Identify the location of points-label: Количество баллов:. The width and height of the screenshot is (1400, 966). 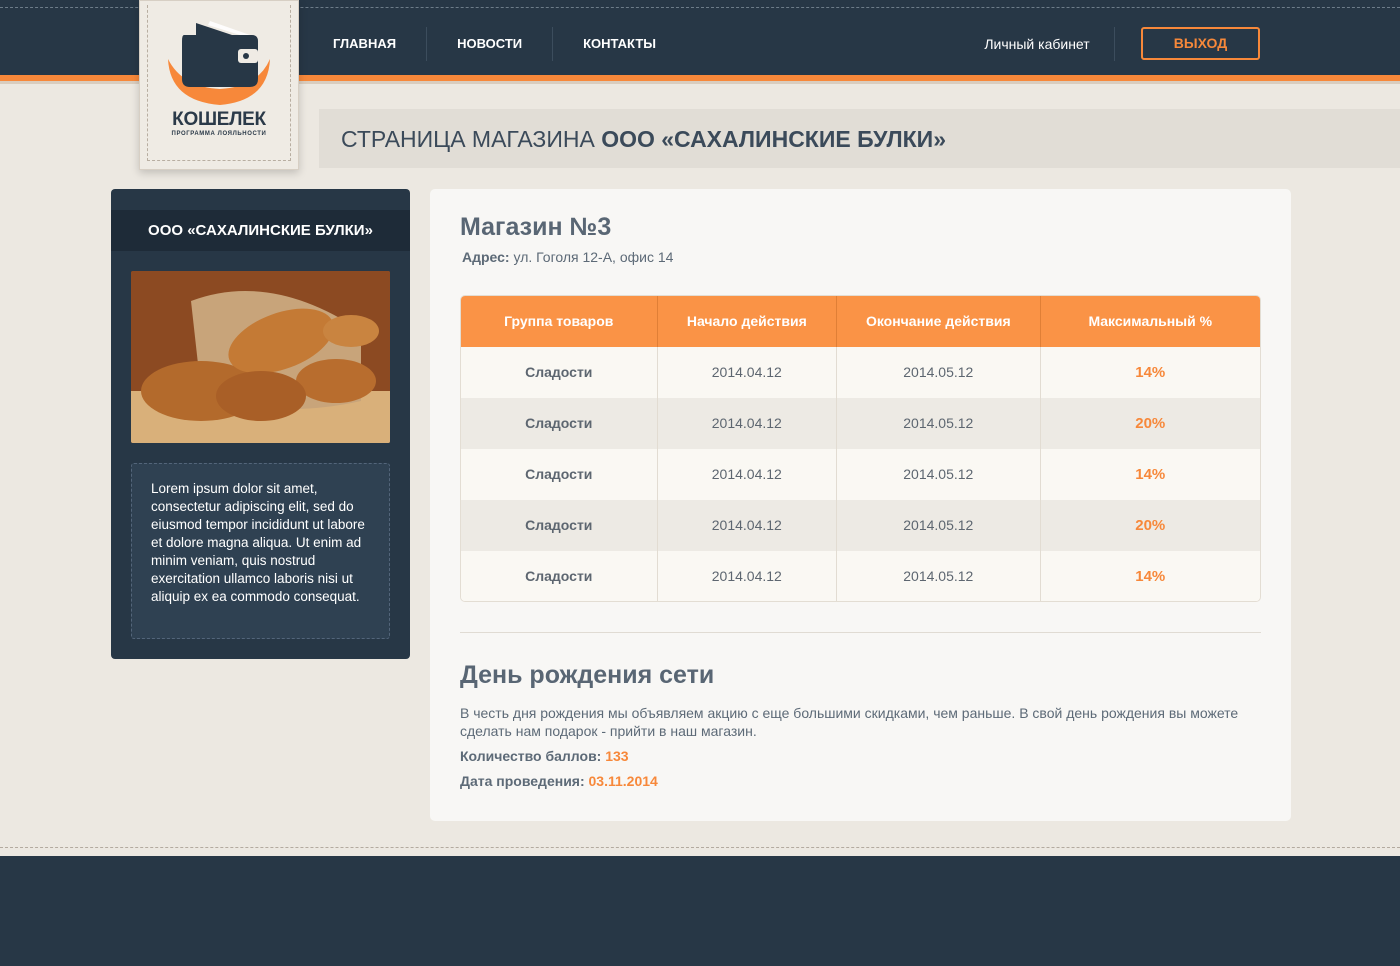
(533, 756).